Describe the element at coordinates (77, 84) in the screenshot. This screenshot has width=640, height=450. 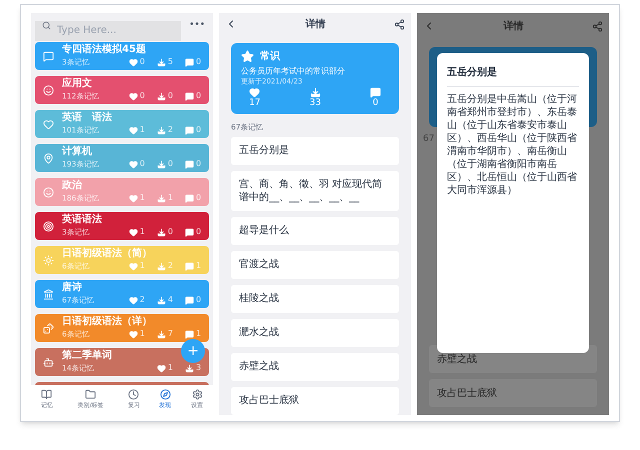
I see `deck-title: 应用文` at that location.